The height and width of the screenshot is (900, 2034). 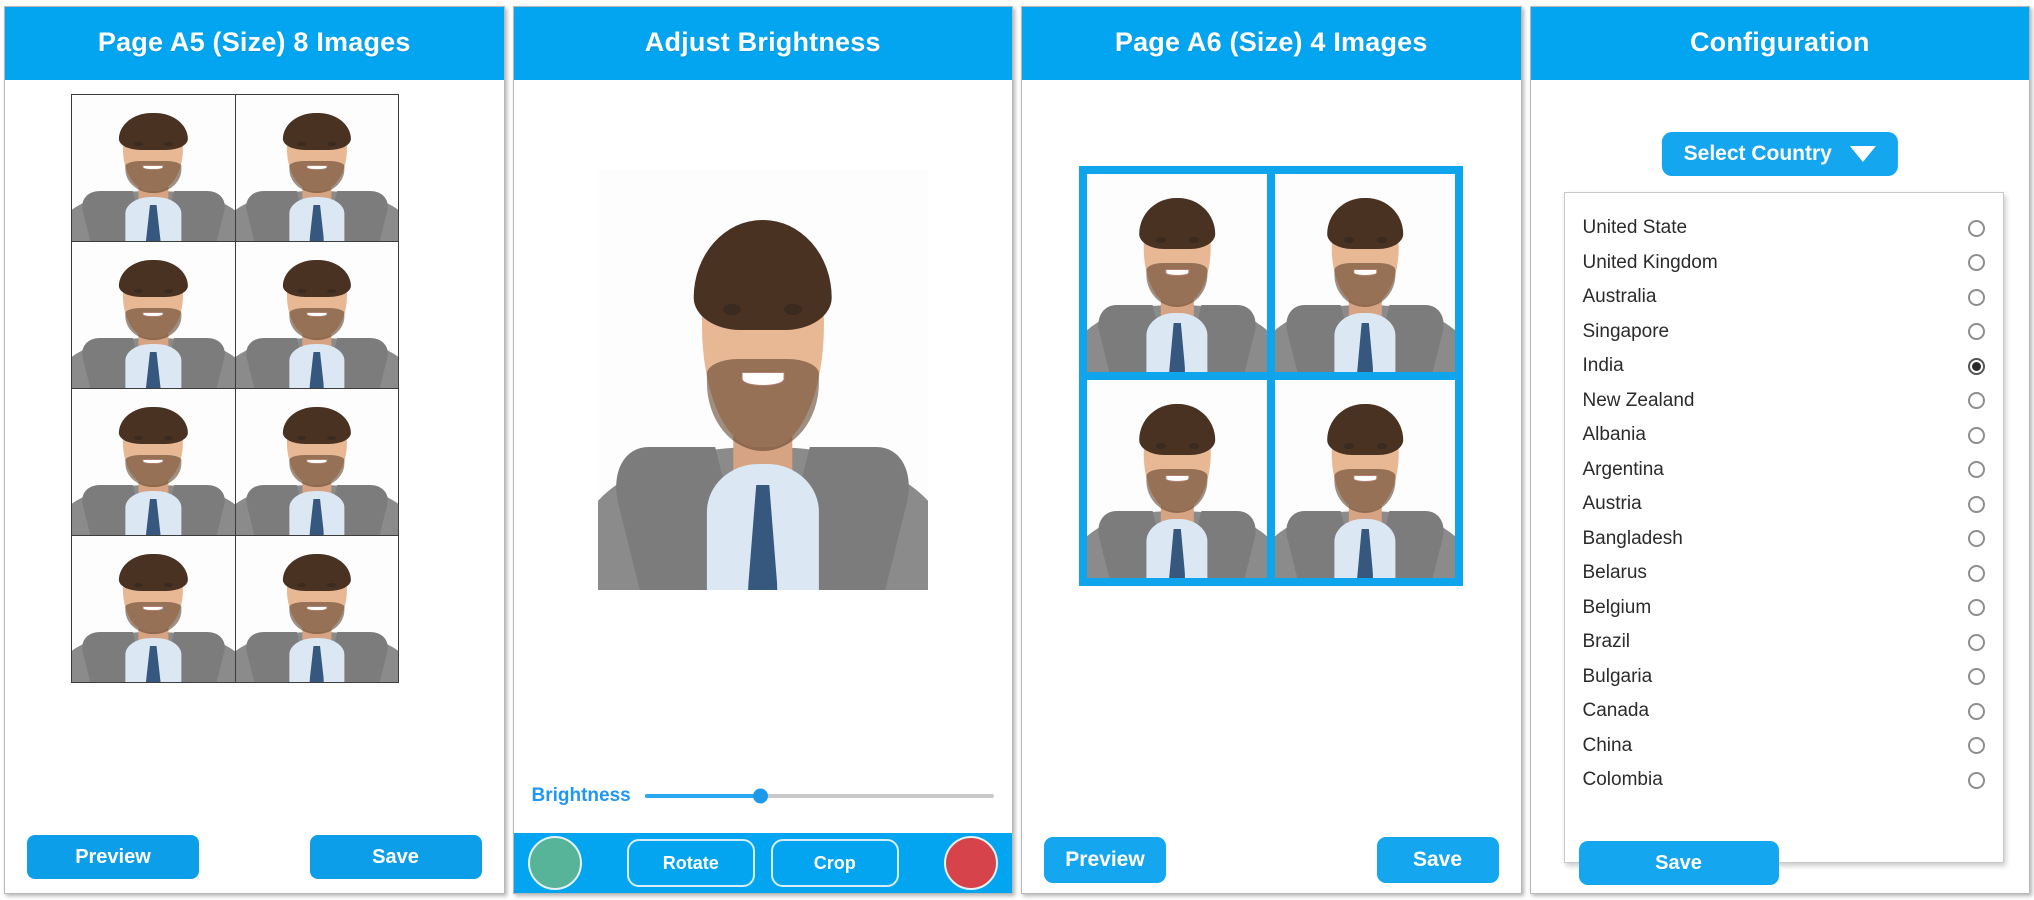 I want to click on brightness-slider-row: Brightness, so click(x=763, y=796).